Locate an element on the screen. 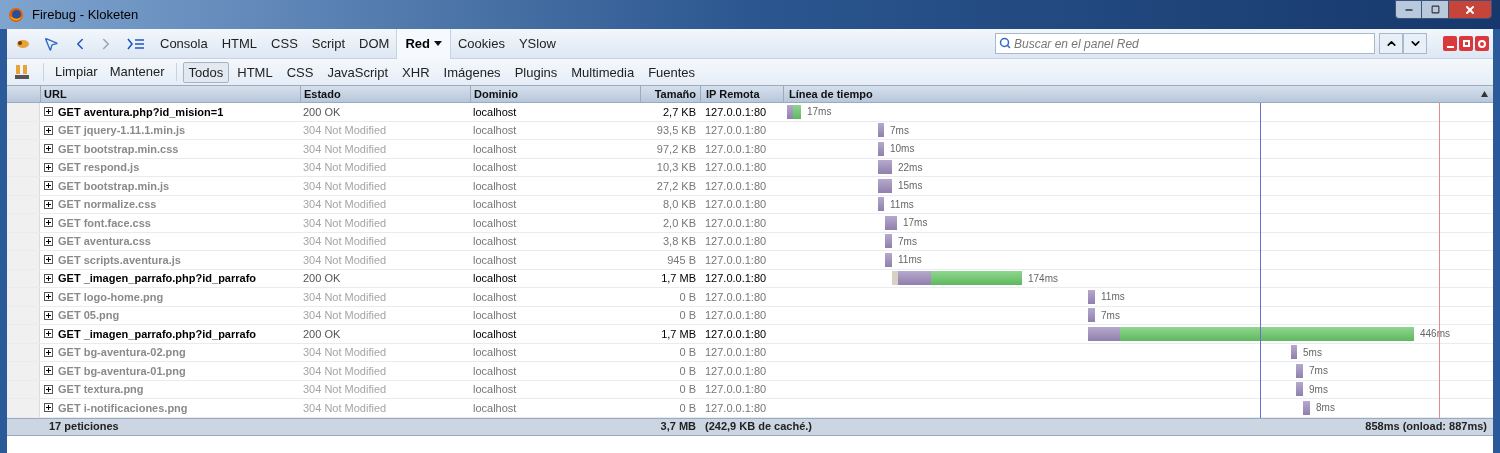  maximize-button is located at coordinates (1435, 9).